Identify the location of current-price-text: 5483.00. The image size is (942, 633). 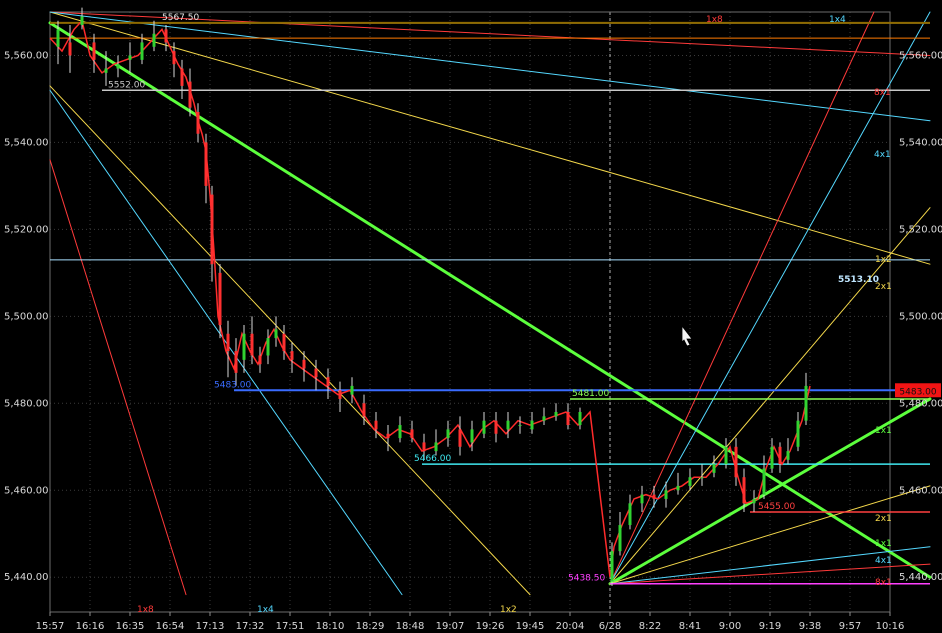
(917, 392).